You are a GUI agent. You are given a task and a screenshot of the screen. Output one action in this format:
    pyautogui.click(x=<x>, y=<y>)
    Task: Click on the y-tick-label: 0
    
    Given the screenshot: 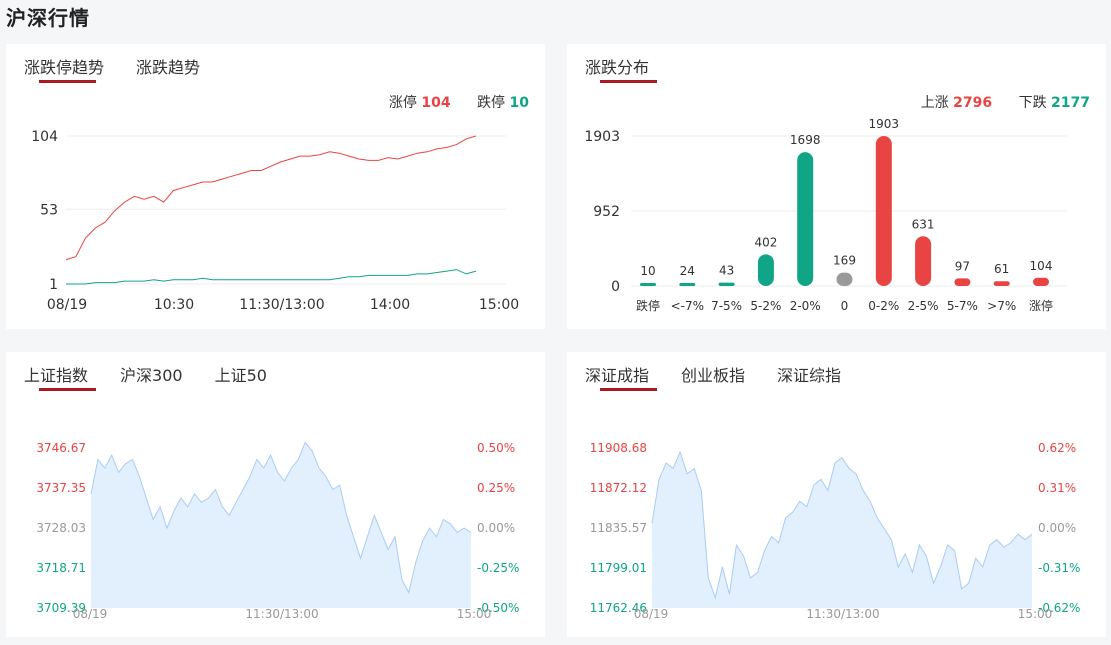 What is the action you would take?
    pyautogui.click(x=615, y=287)
    